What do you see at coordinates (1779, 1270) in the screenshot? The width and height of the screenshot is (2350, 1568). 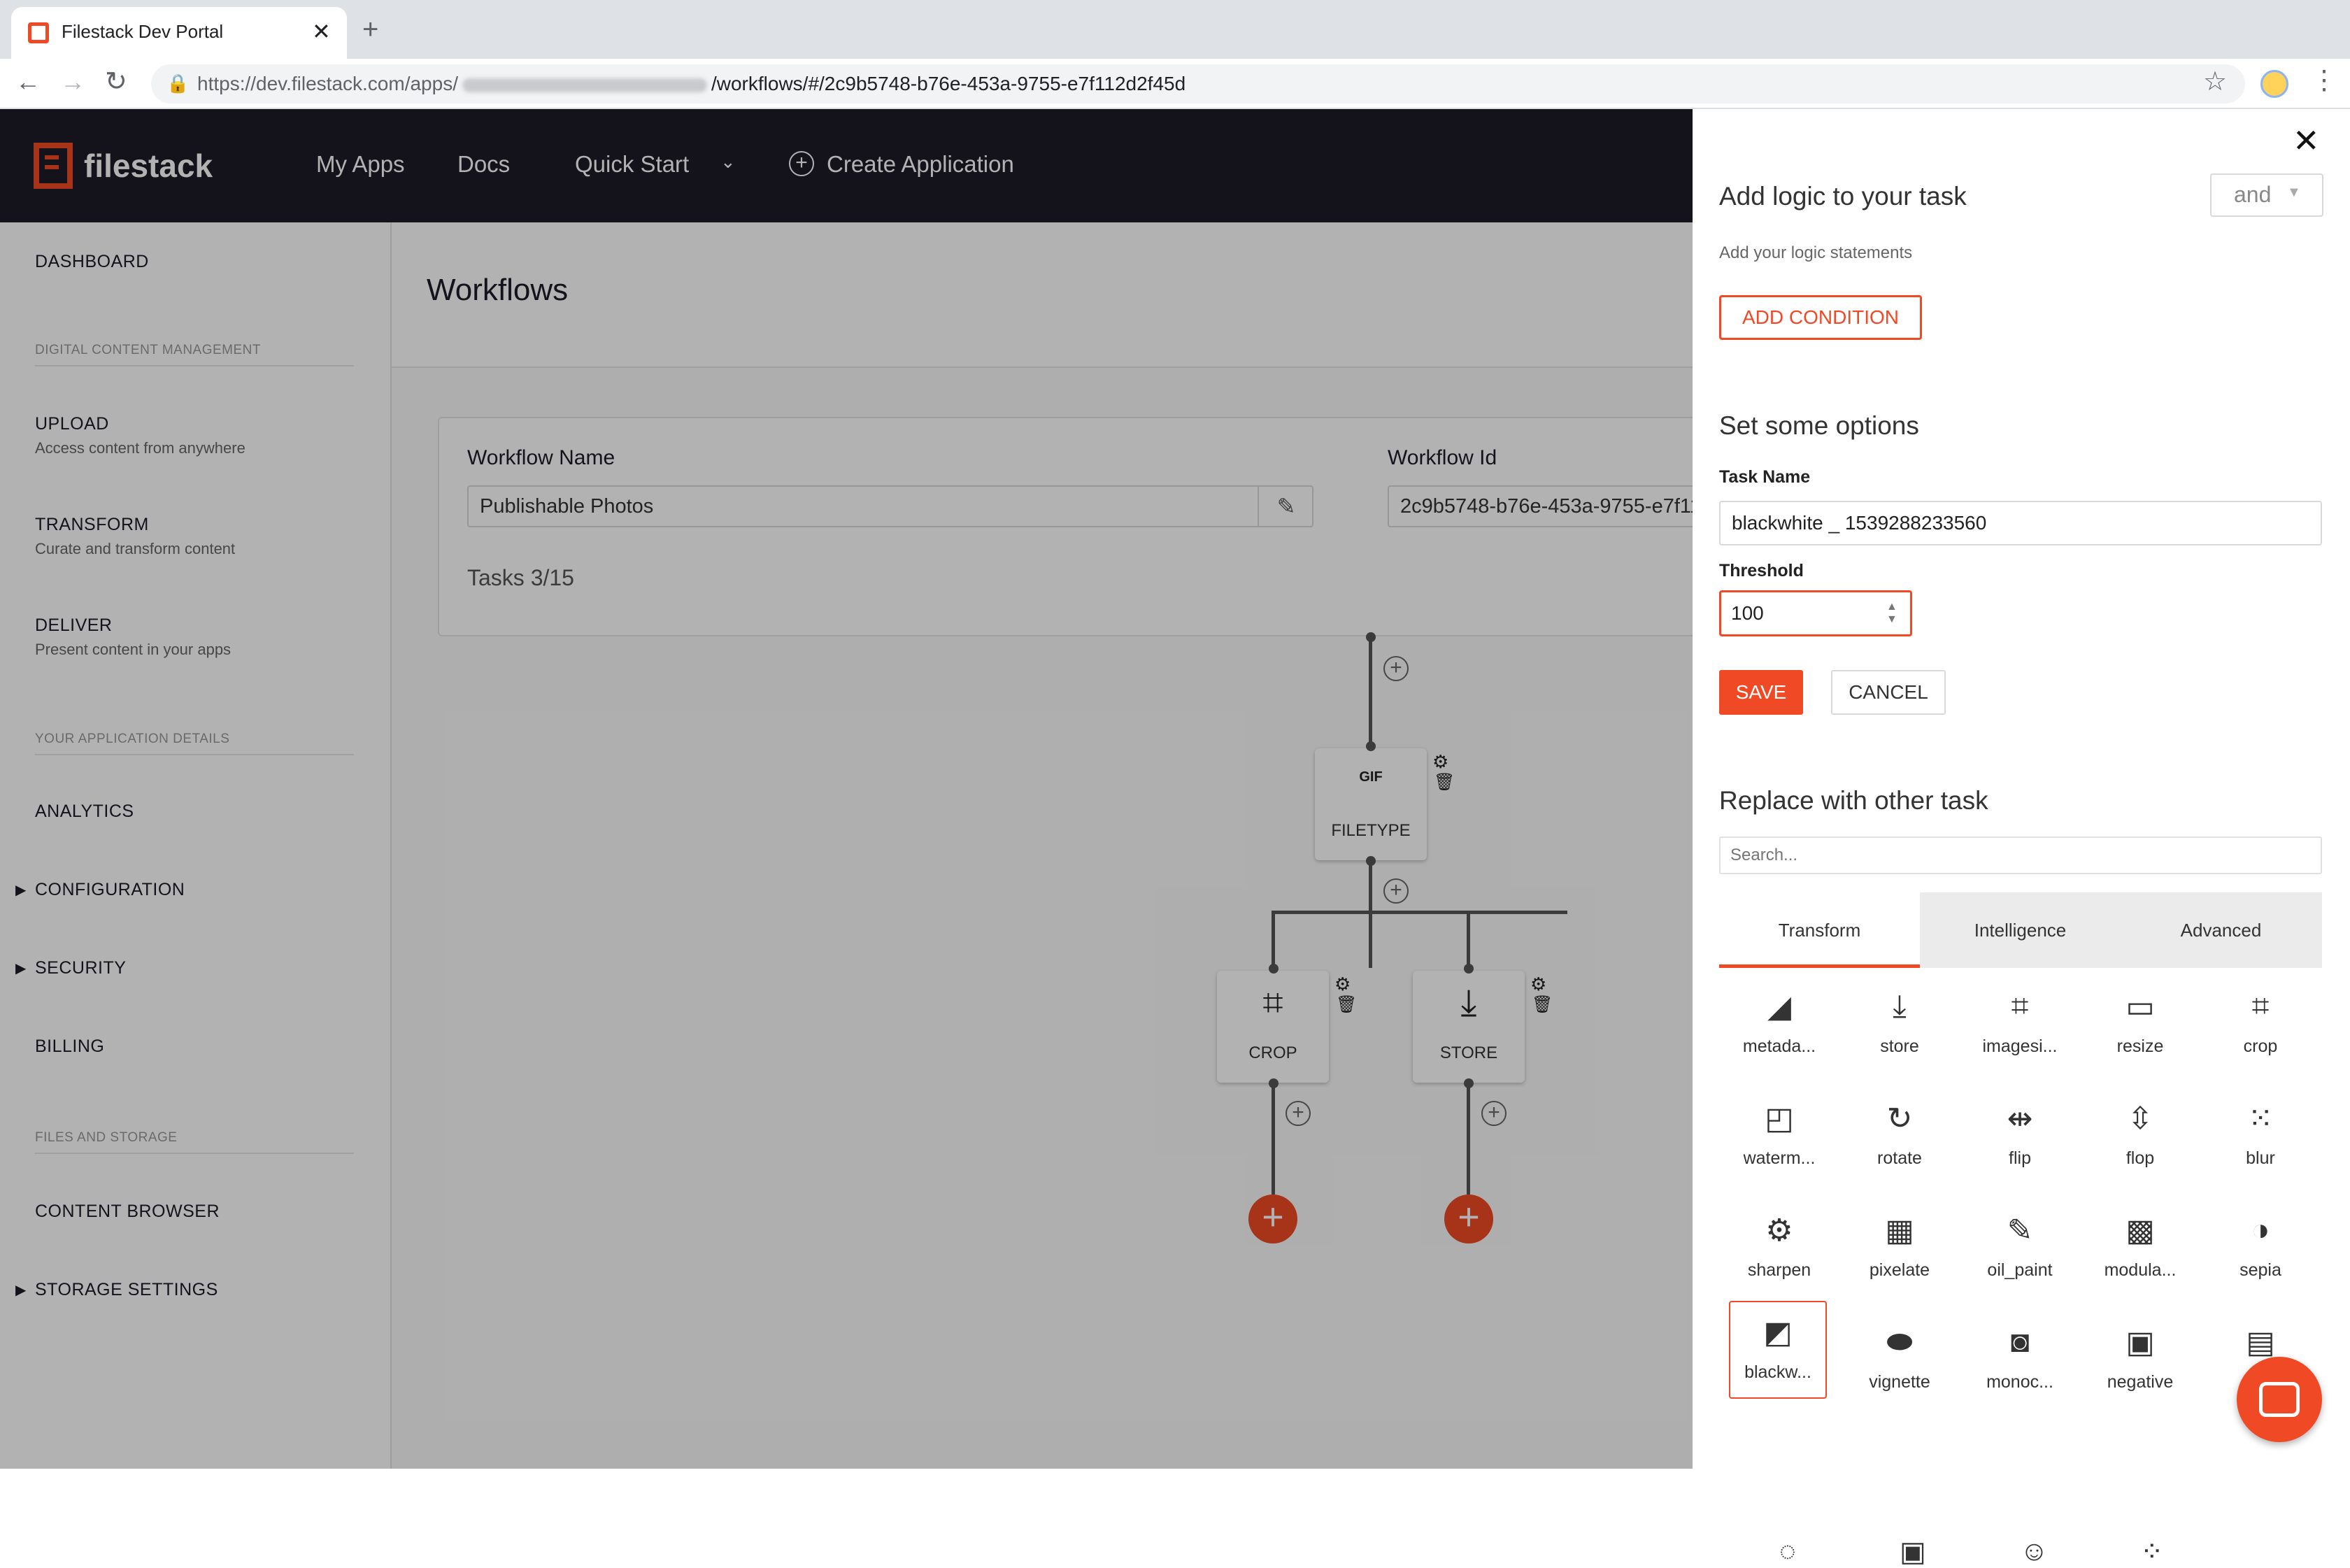 I see `task-item-label: sharpen` at bounding box center [1779, 1270].